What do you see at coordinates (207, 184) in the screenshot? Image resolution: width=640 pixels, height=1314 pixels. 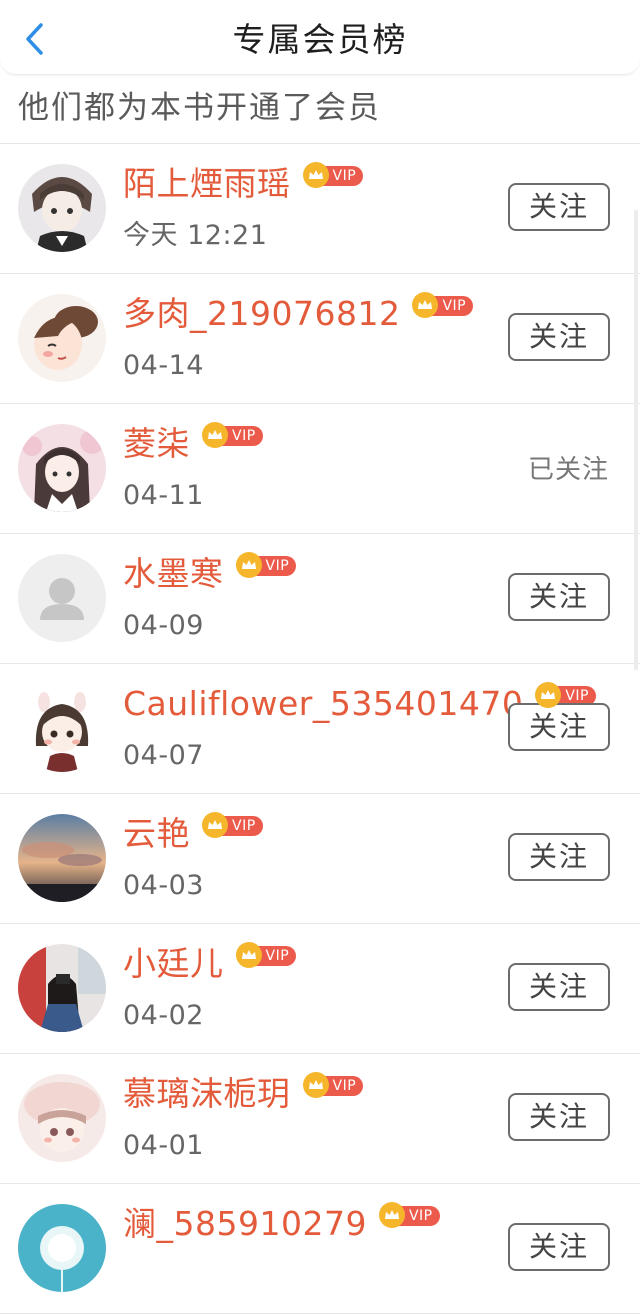 I see `member-name: 陌上煙雨瑶` at bounding box center [207, 184].